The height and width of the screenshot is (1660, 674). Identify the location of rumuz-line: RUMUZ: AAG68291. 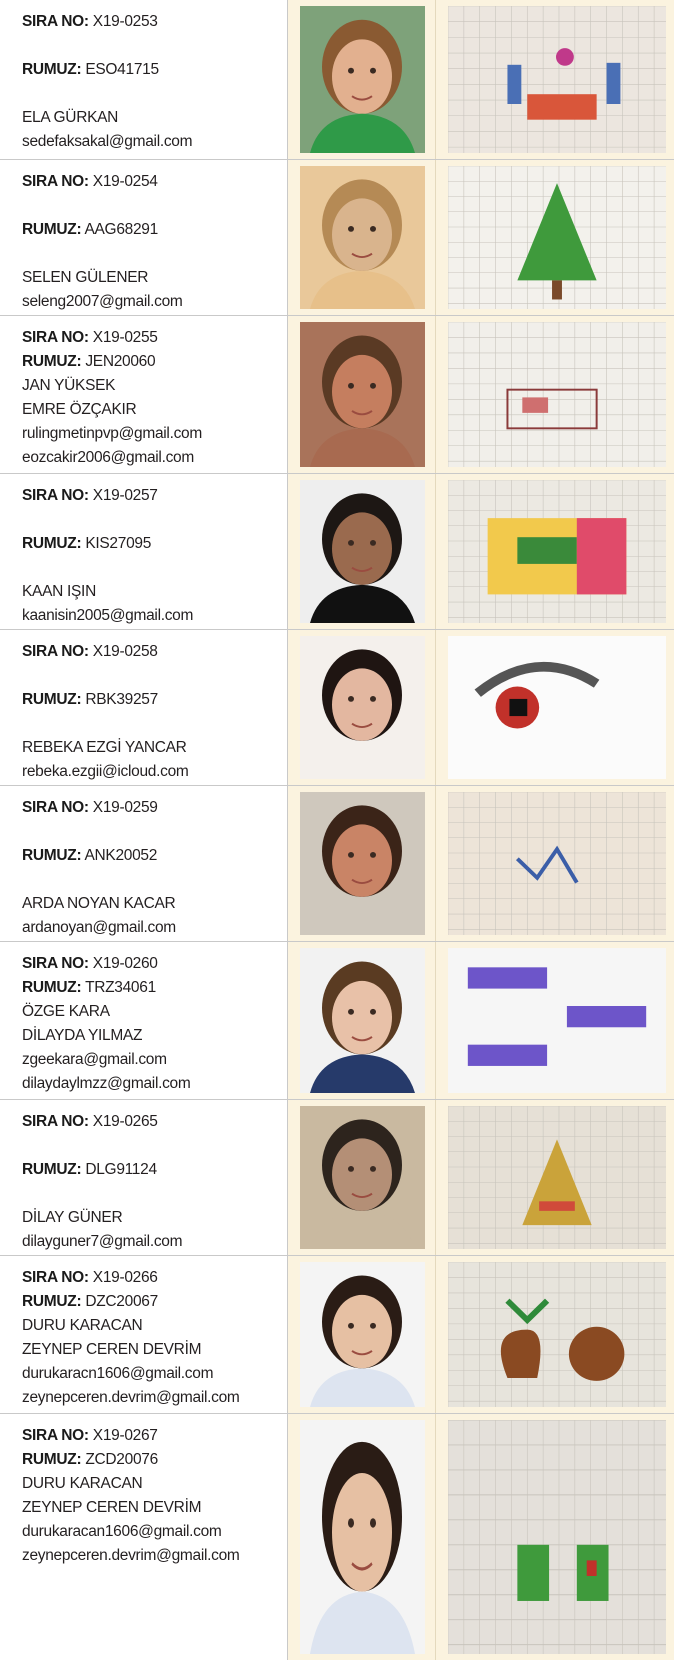
(154, 230).